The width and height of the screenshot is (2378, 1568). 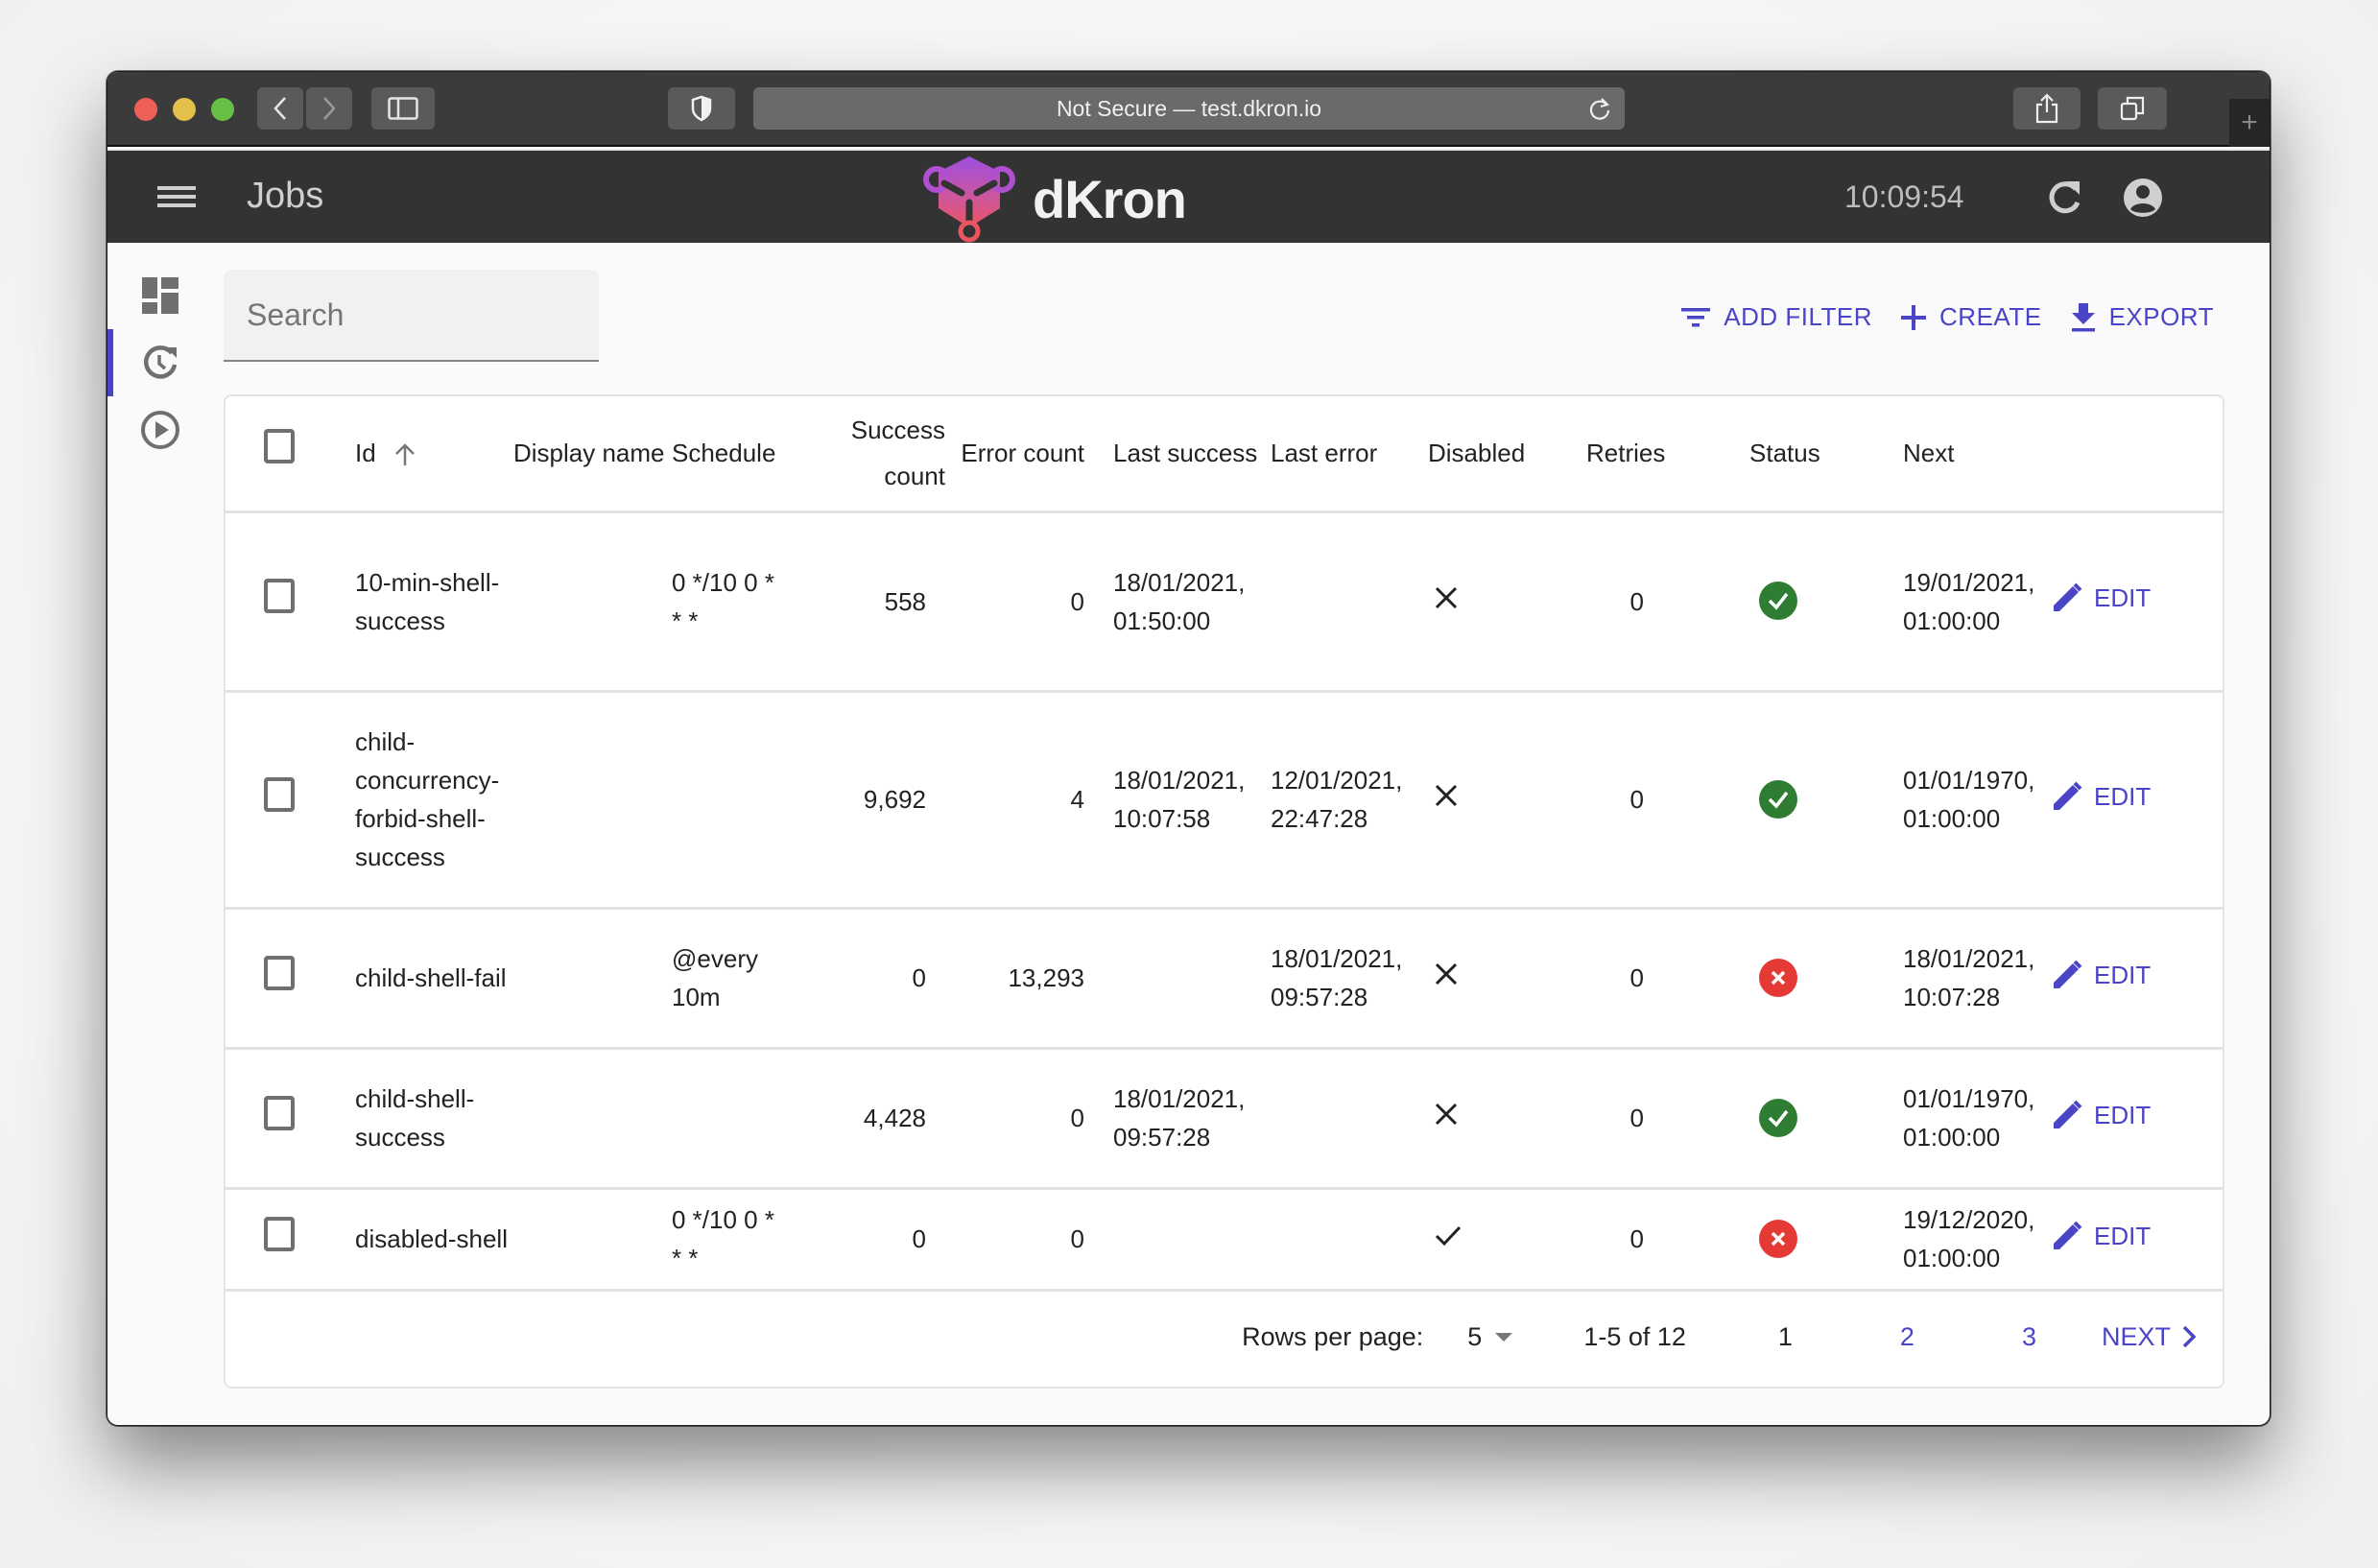 I want to click on column-header-retries: Retries, so click(x=1643, y=453).